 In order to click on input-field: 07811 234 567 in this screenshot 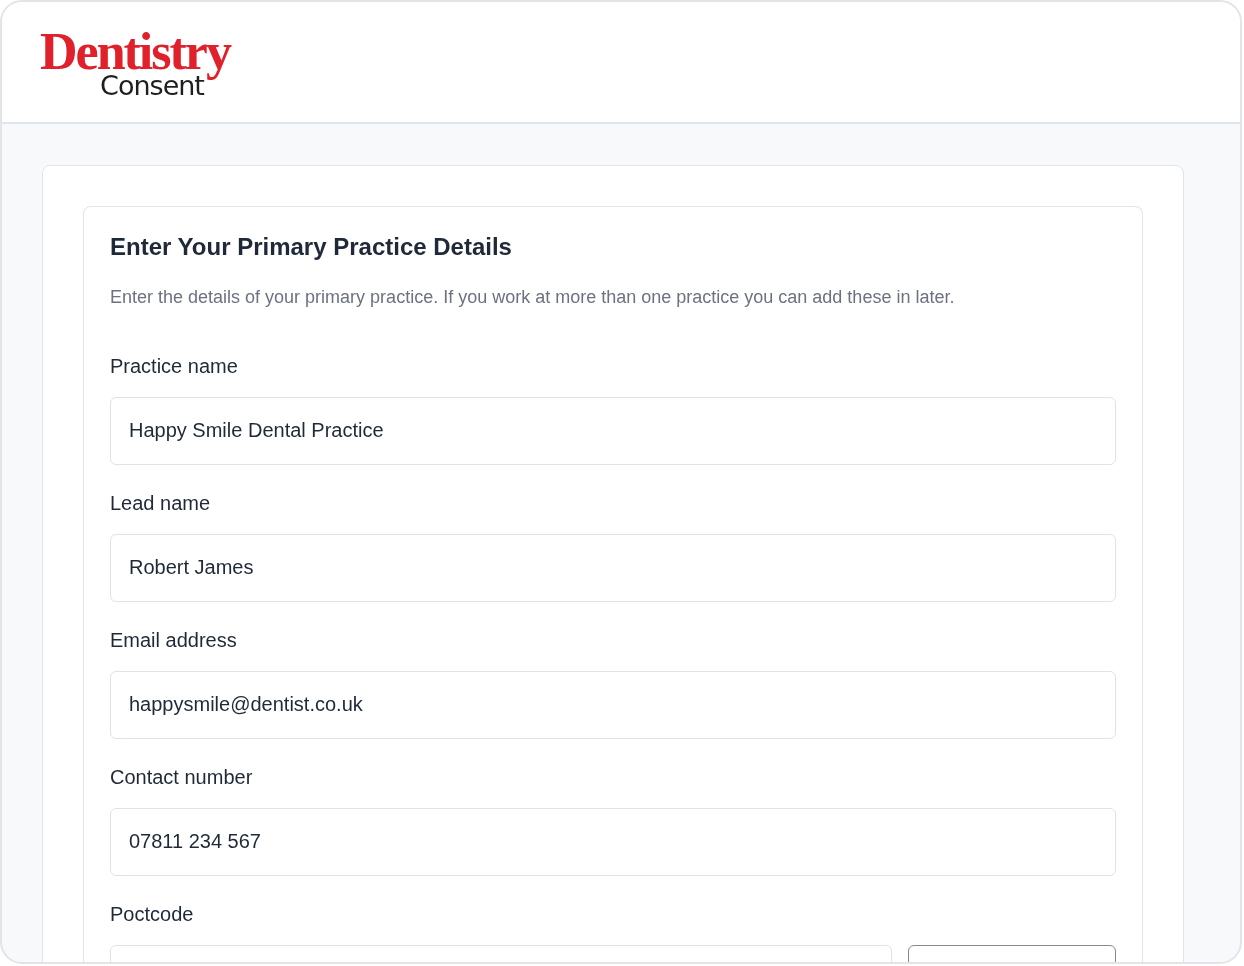, I will do `click(613, 841)`.